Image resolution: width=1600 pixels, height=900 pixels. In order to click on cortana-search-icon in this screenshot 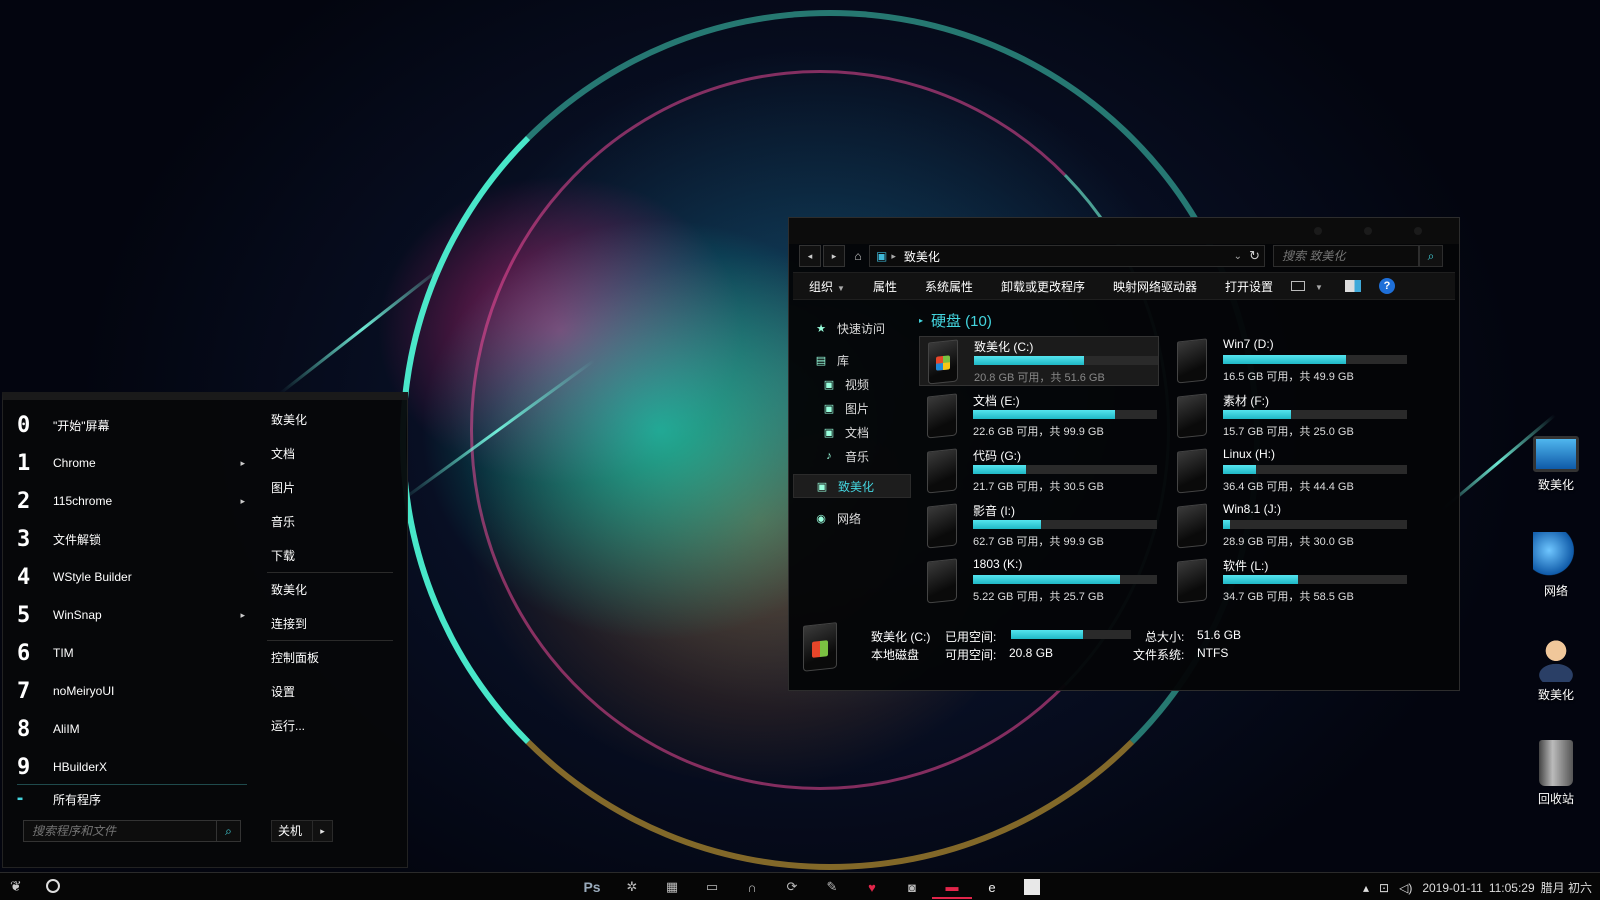, I will do `click(53, 886)`.